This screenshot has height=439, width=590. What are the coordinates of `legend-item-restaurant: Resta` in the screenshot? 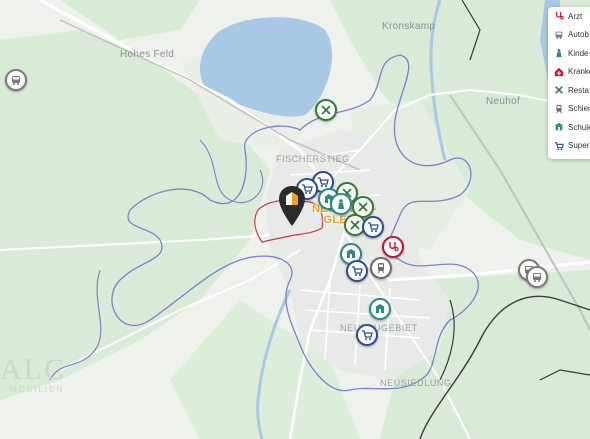 It's located at (569, 90).